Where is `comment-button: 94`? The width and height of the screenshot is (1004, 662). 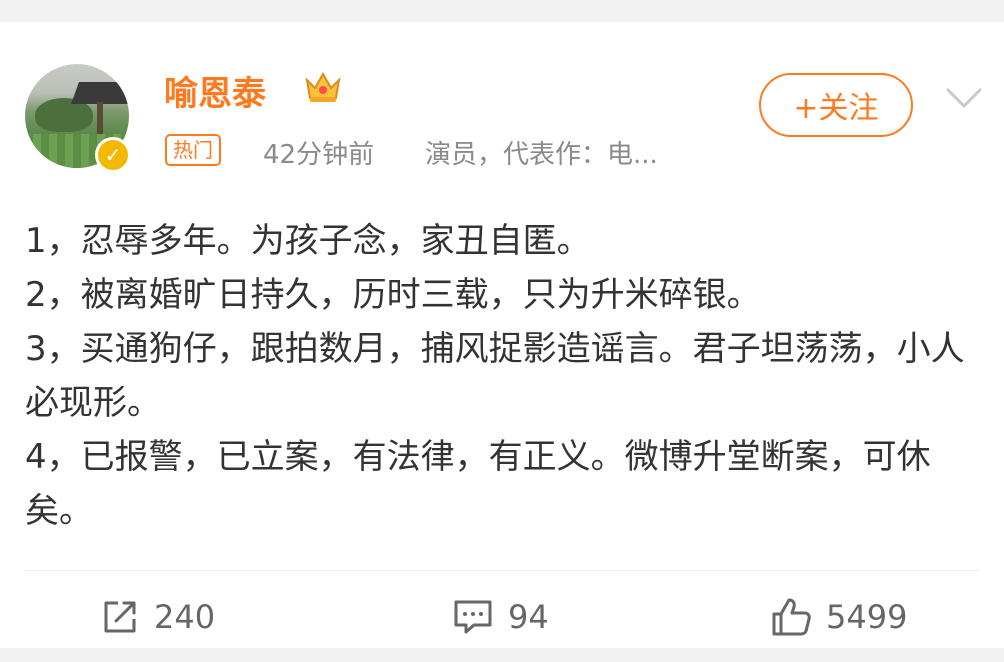 comment-button: 94 is located at coordinates (500, 617).